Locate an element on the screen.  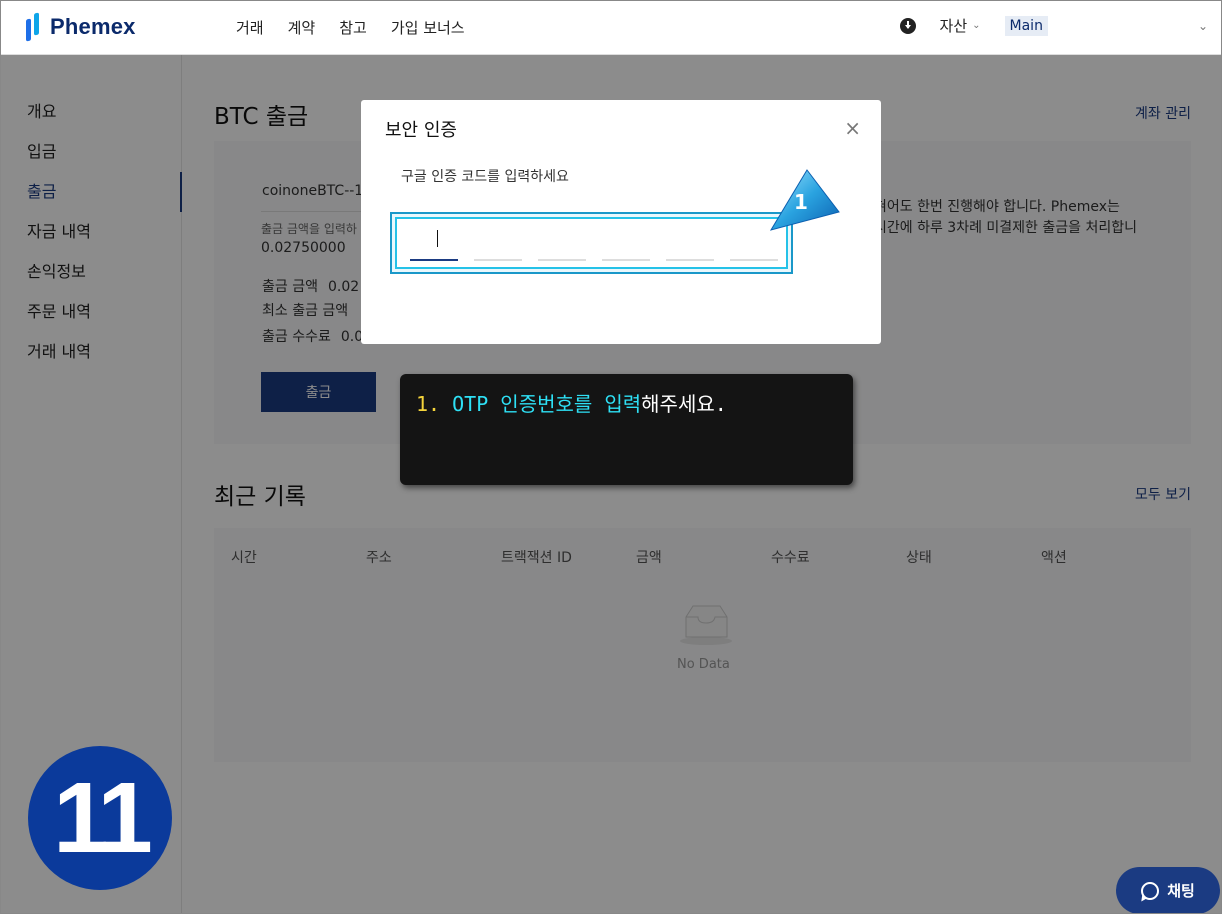
text-caret is located at coordinates (437, 238).